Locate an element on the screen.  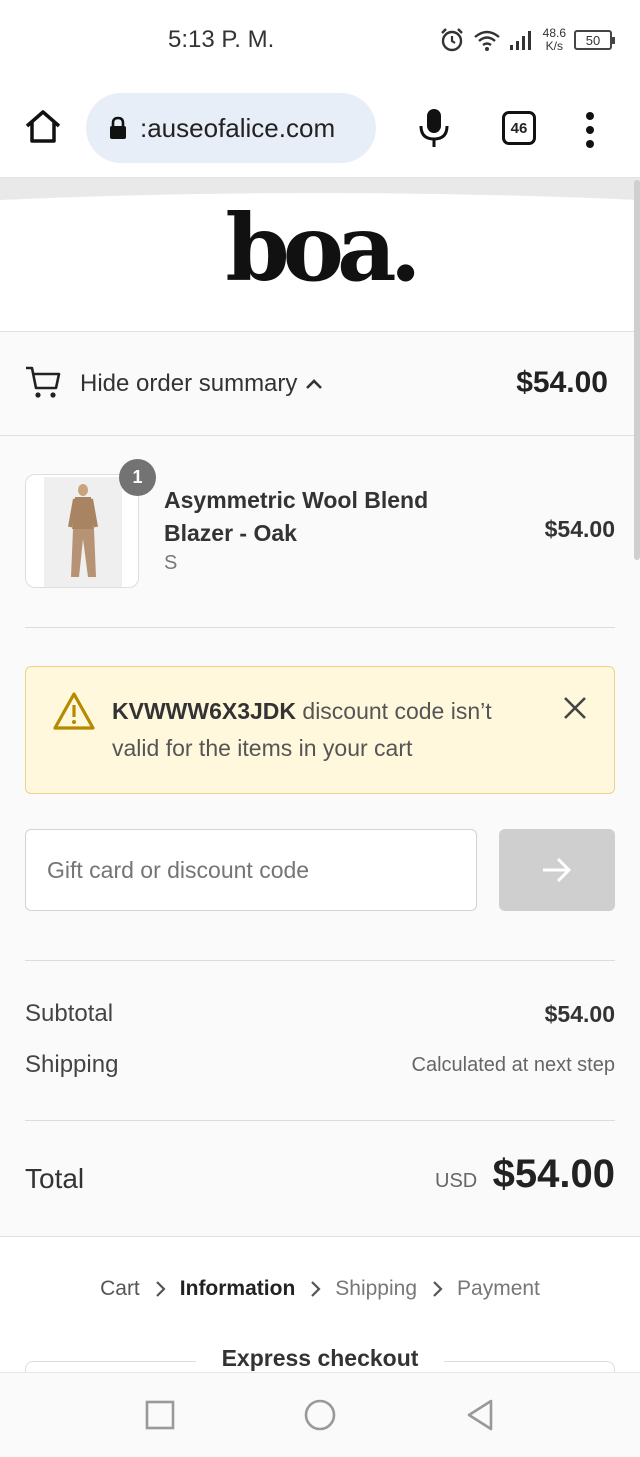
product-thumbnail: 1 is located at coordinates (90, 523).